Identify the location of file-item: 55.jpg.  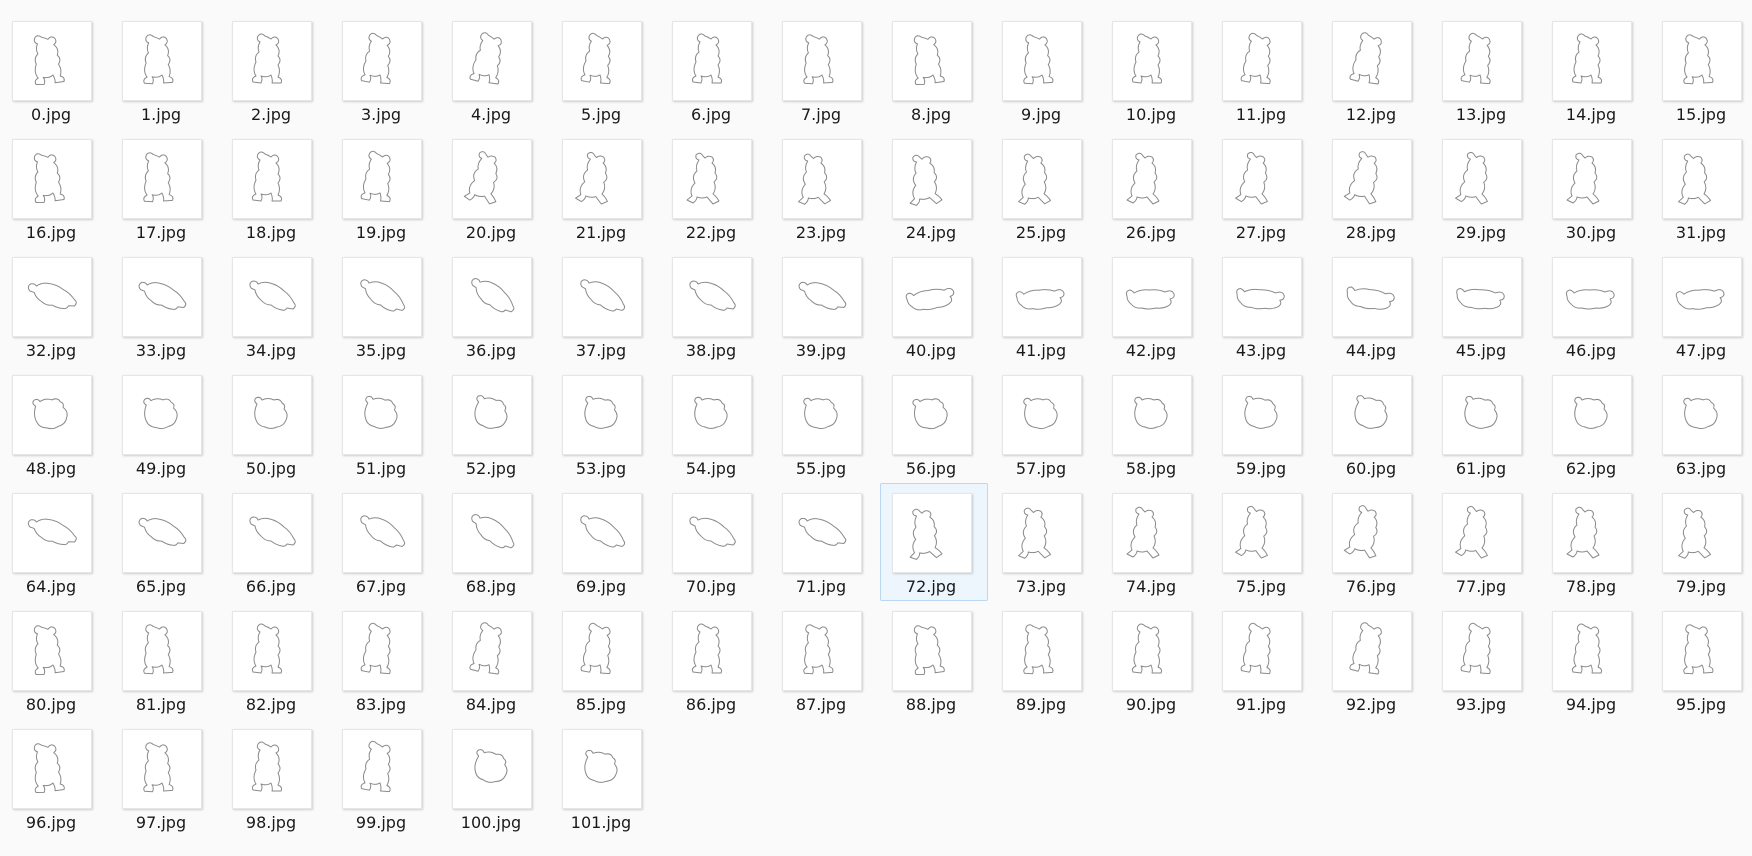
(824, 424).